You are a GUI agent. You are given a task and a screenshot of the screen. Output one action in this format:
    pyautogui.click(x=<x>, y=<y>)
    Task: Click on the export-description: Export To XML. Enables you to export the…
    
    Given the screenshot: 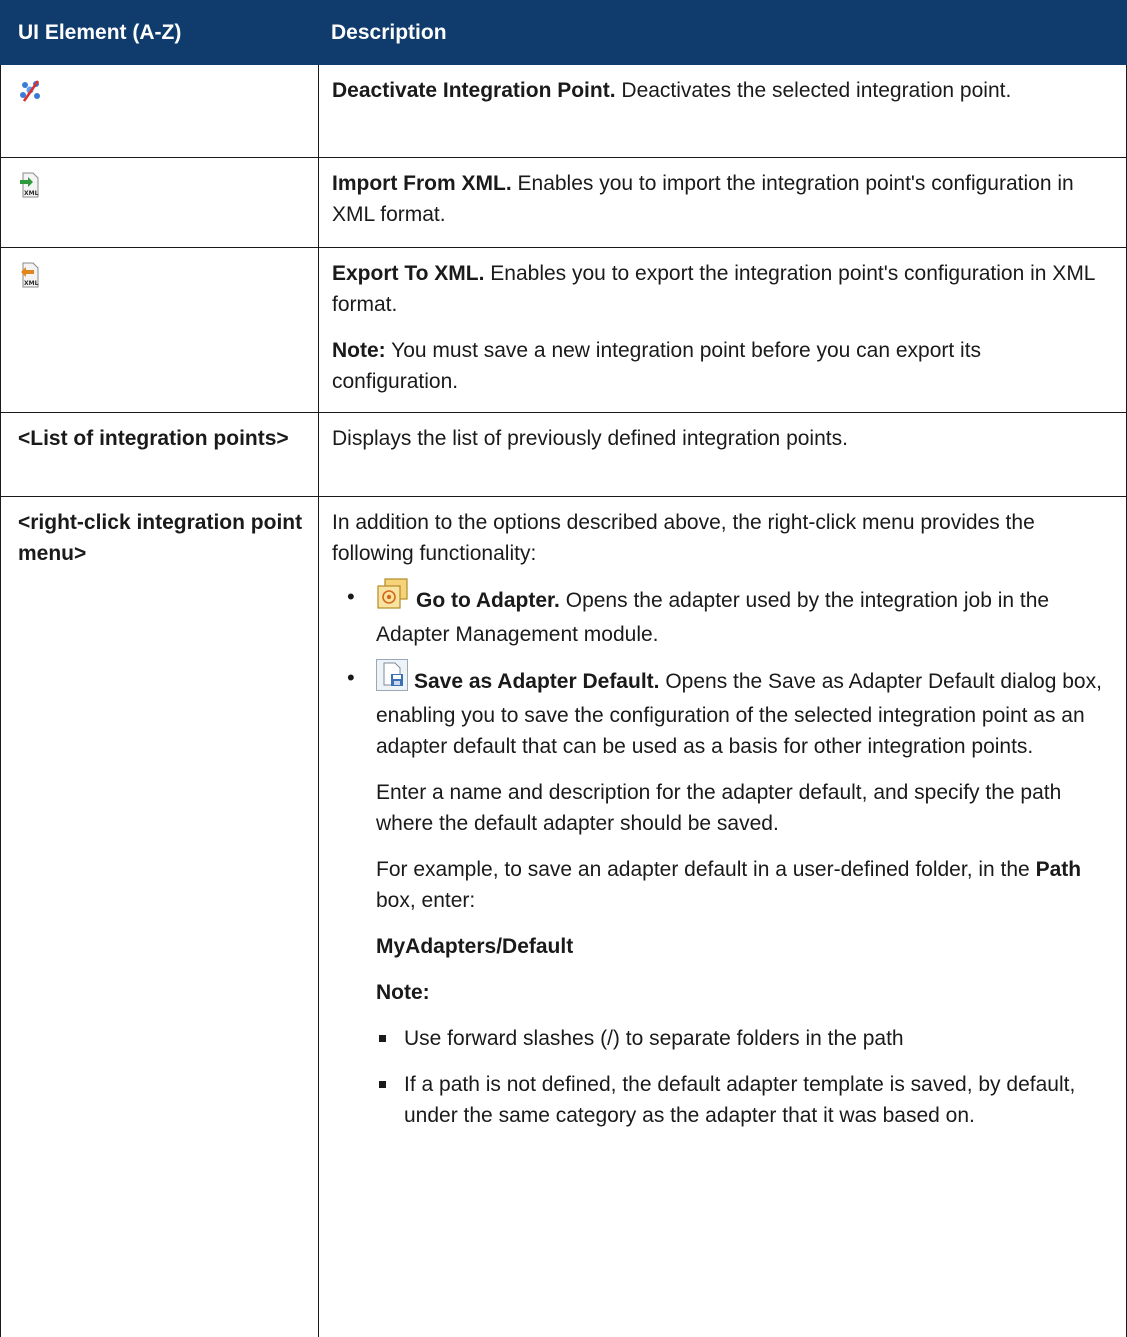 What is the action you would take?
    pyautogui.click(x=713, y=289)
    